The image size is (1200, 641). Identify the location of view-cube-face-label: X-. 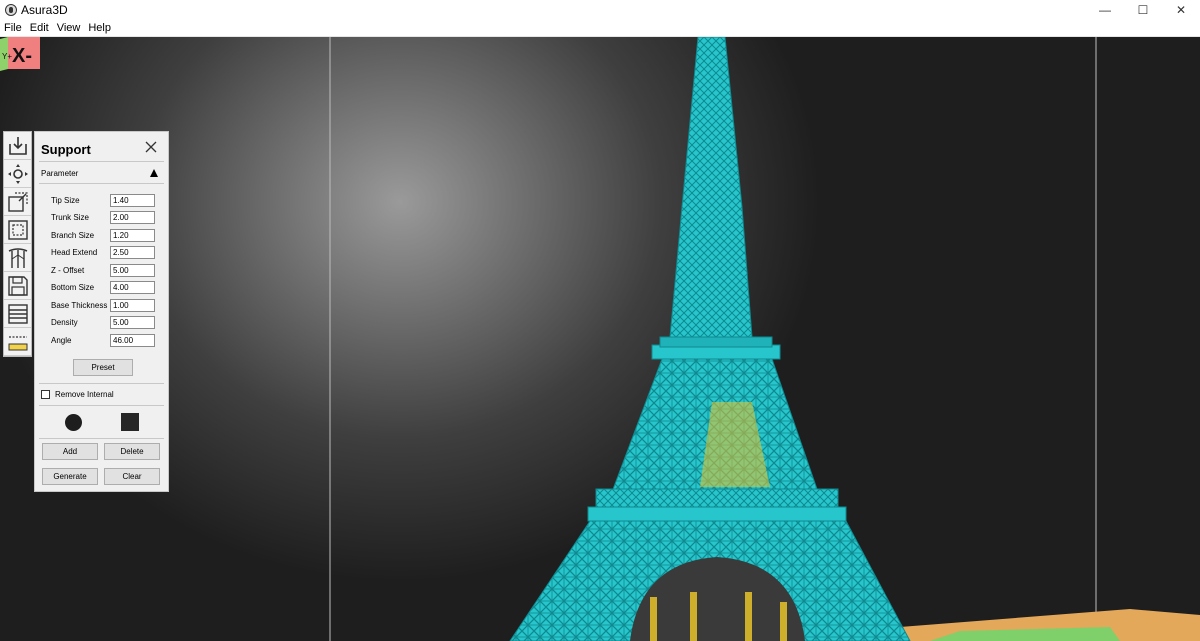
(22, 56).